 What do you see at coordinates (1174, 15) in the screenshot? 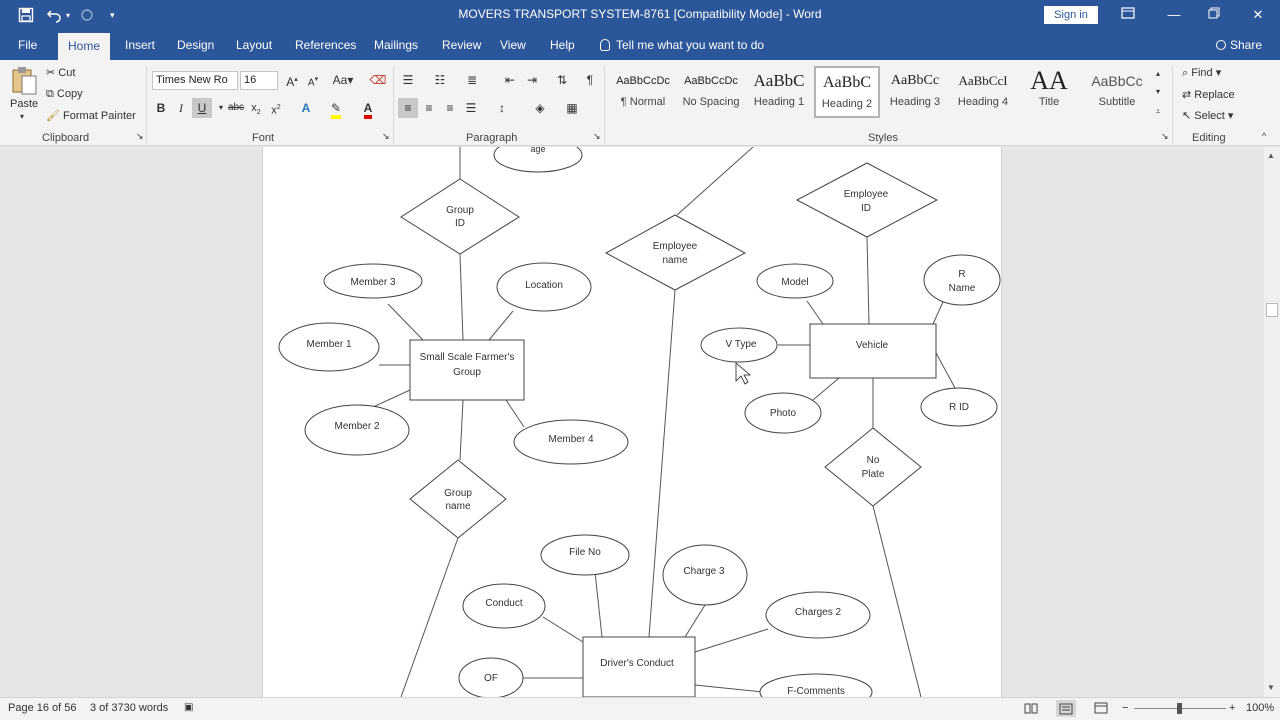
I see `minimize-icon: —` at bounding box center [1174, 15].